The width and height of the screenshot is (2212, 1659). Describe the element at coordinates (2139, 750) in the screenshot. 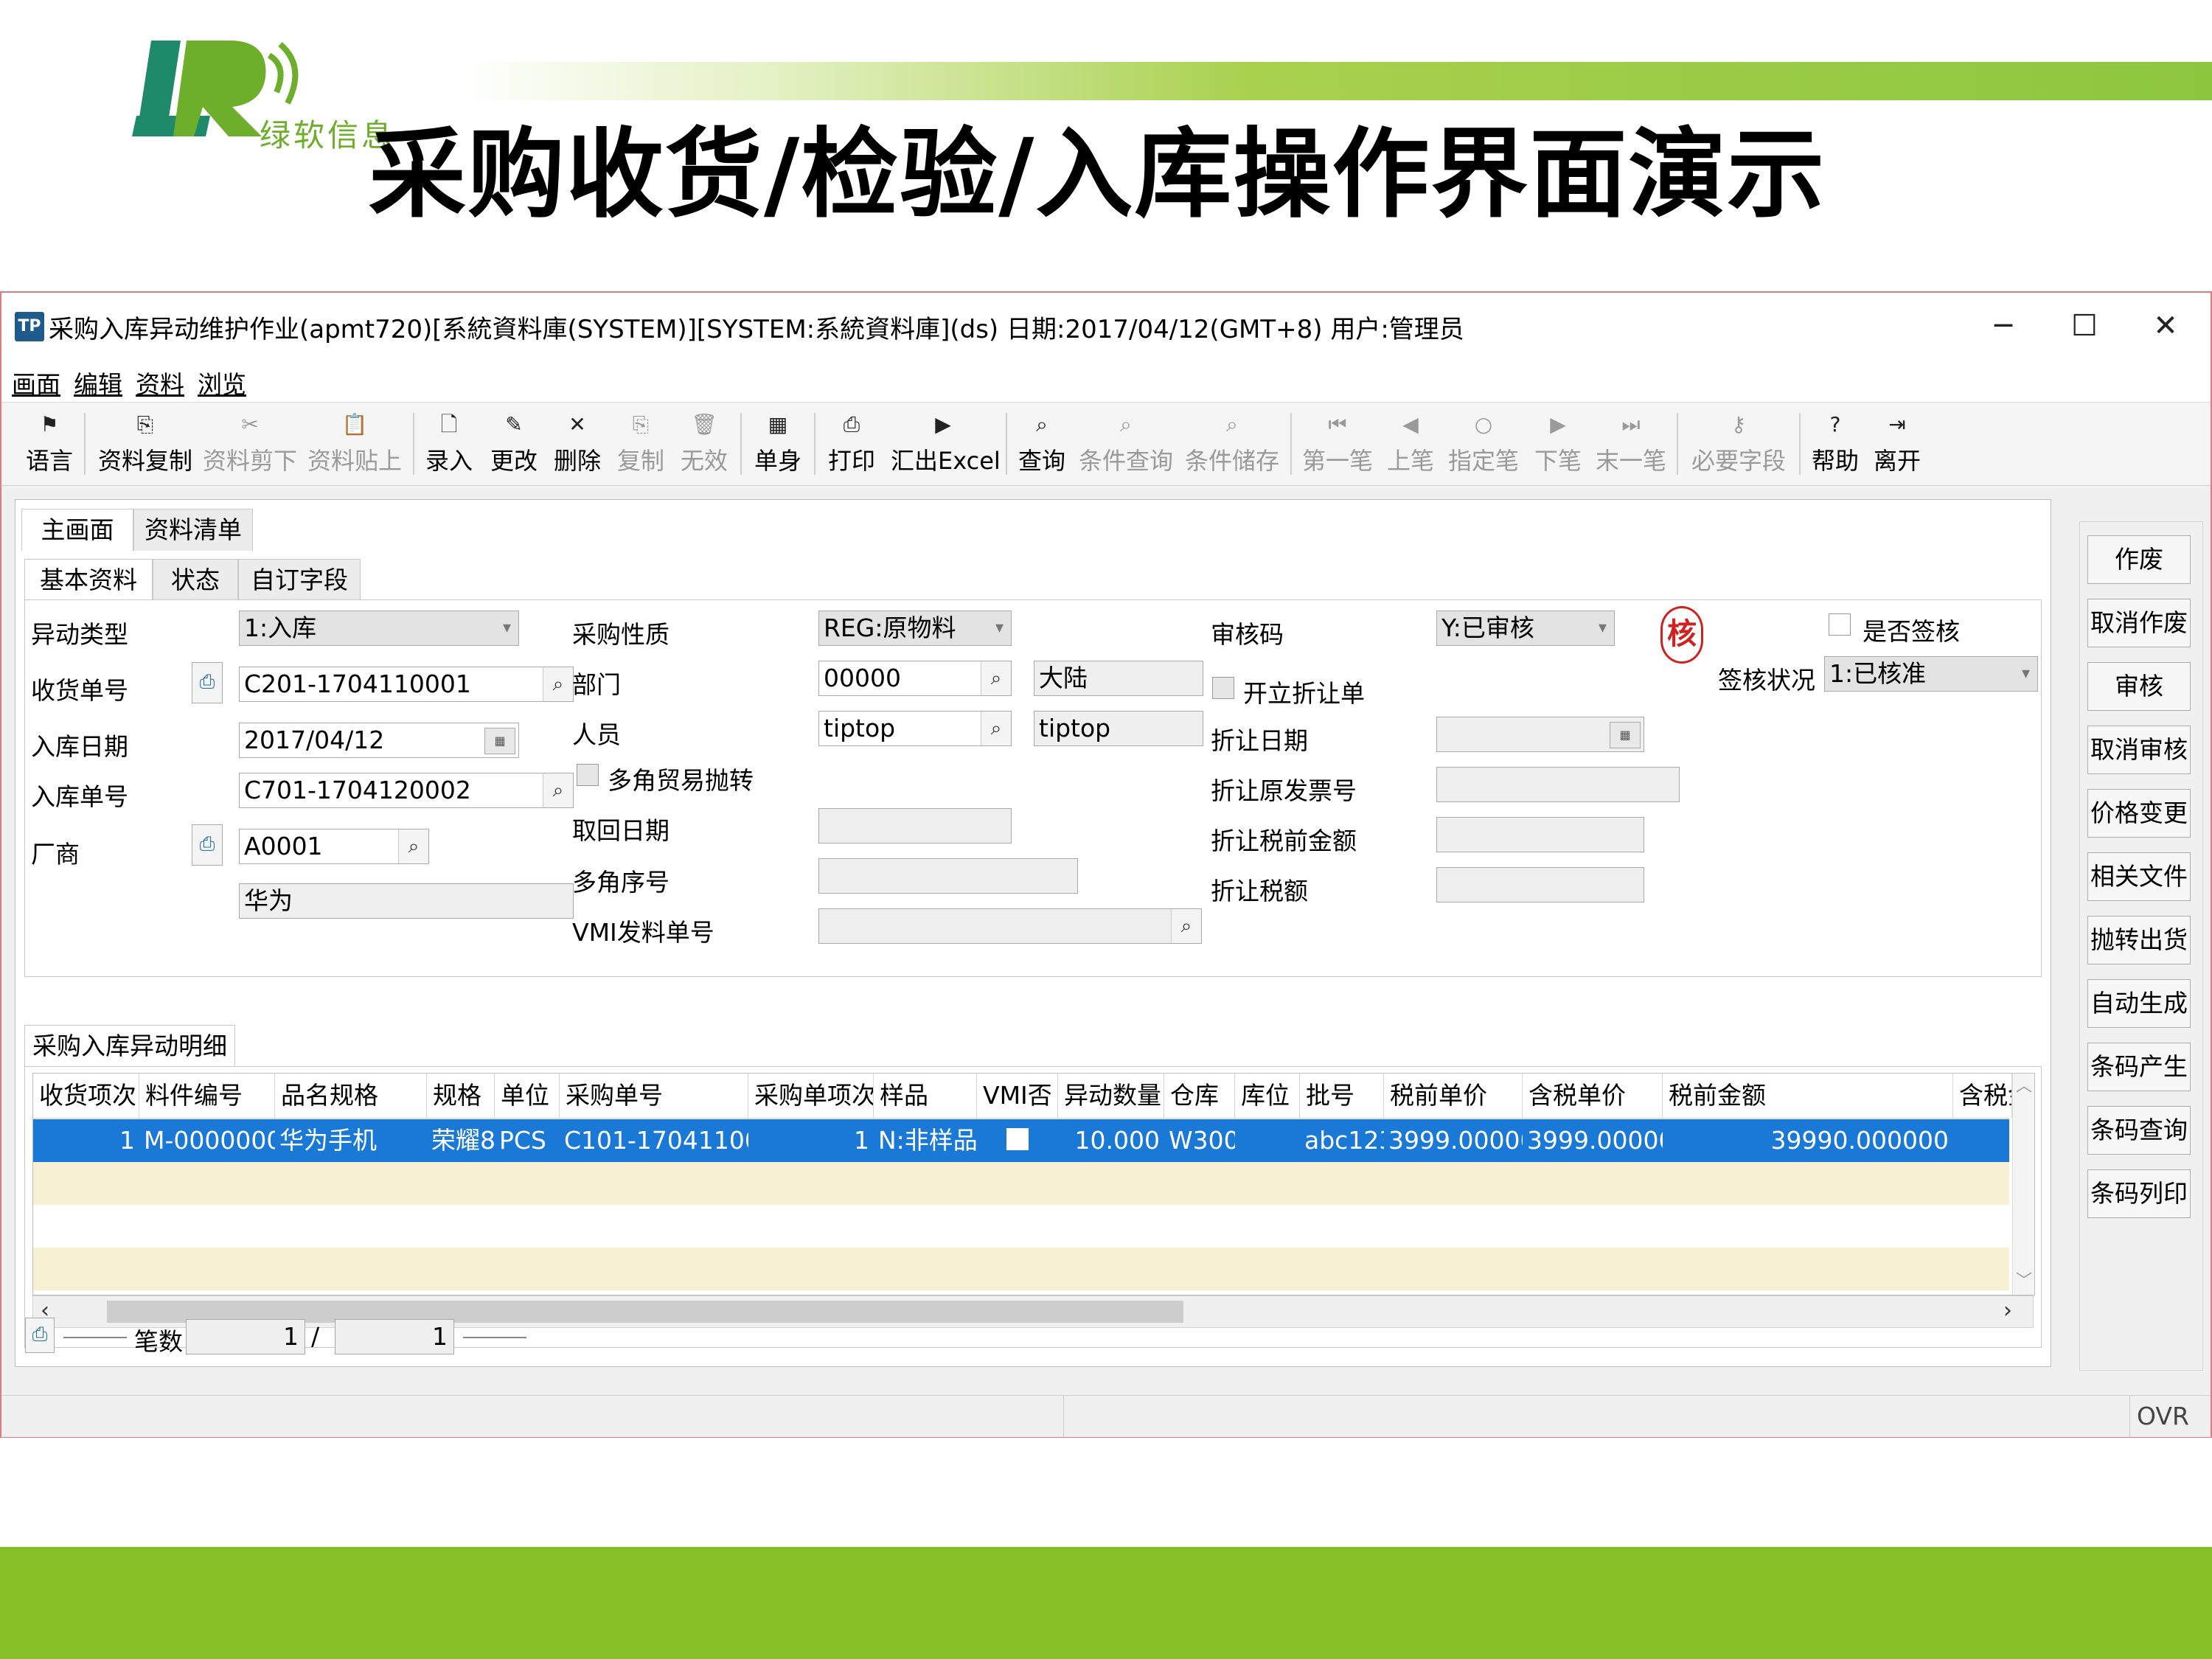

I see `cancel-audit-button: 取消审核` at that location.